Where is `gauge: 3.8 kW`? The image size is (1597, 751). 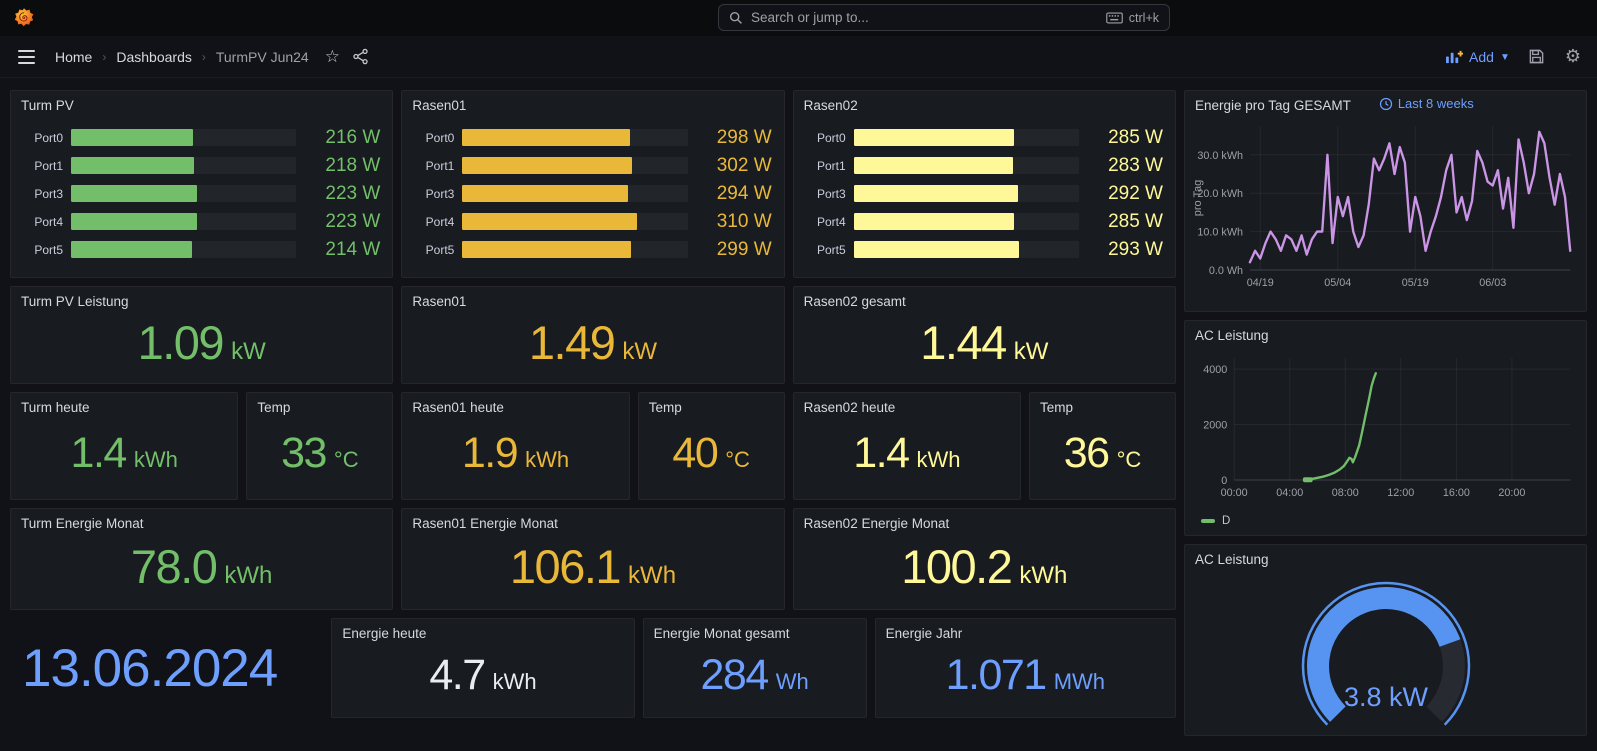
gauge: 3.8 kW is located at coordinates (1385, 652).